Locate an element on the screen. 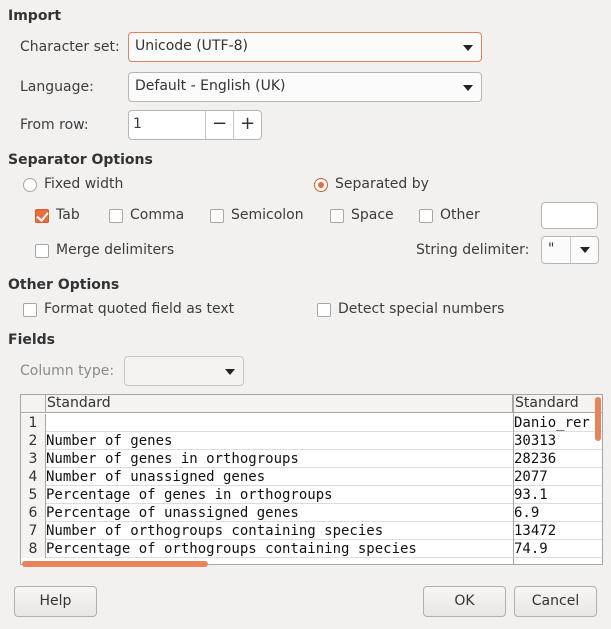 The image size is (611, 629). space-checkbox is located at coordinates (337, 216).